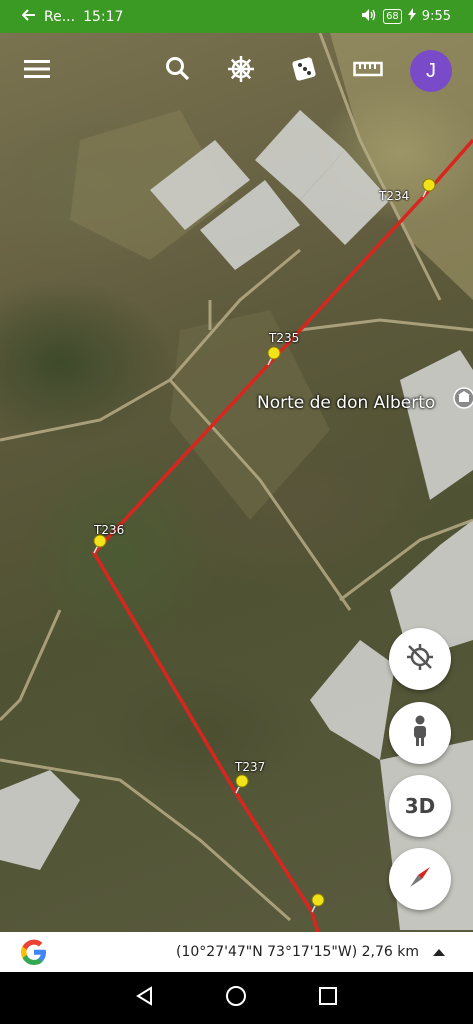 Image resolution: width=473 pixels, height=1024 pixels. What do you see at coordinates (109, 530) in the screenshot?
I see `placemark-label-t236: T236` at bounding box center [109, 530].